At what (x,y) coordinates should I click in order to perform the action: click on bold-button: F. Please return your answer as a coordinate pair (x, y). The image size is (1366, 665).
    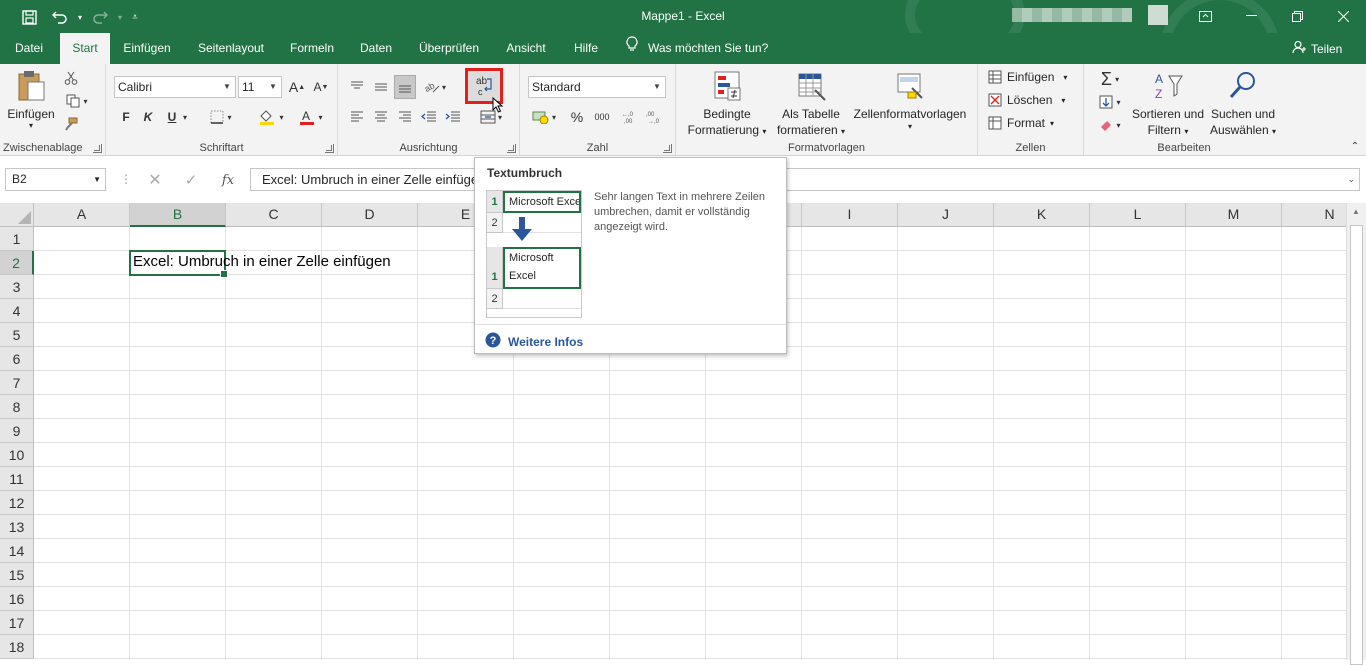
    Looking at the image, I should click on (126, 117).